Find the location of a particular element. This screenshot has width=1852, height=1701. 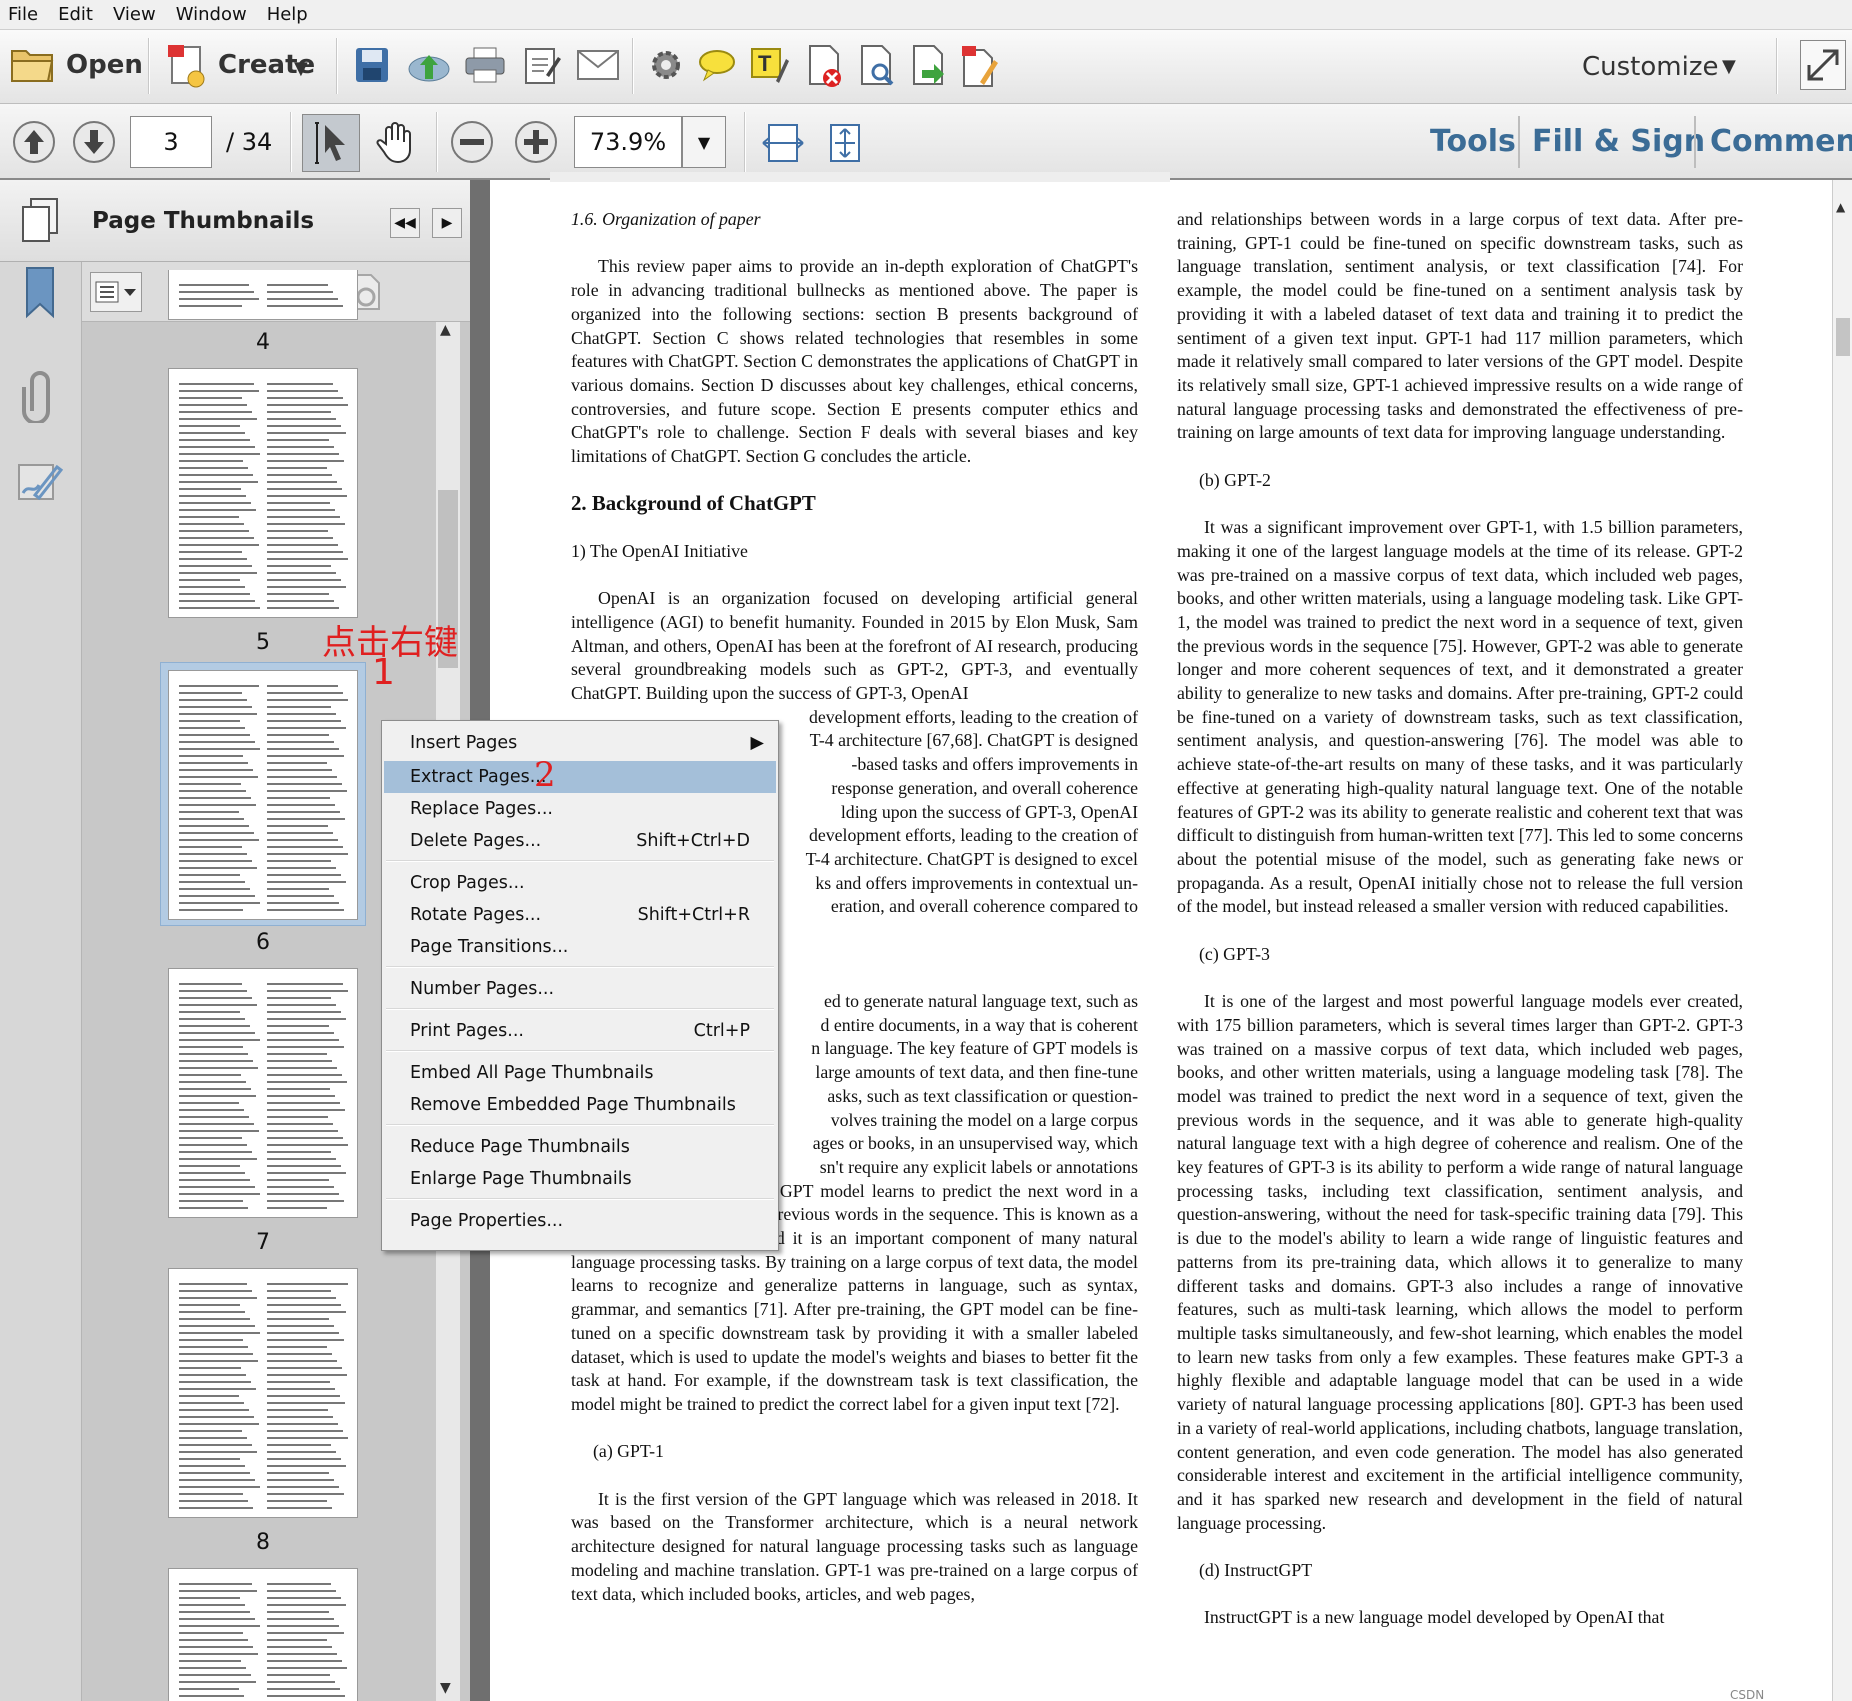

print-icon is located at coordinates (485, 65).